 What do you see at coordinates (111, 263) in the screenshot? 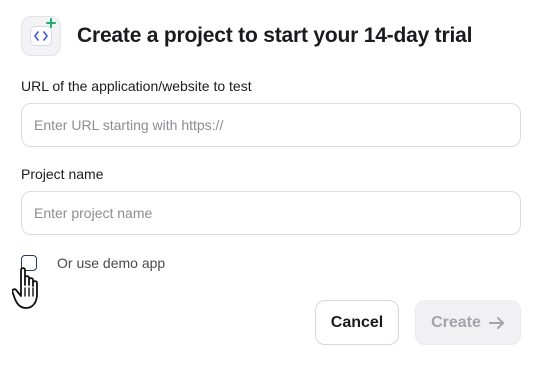
I see `demo-app-label: Or use demo app` at bounding box center [111, 263].